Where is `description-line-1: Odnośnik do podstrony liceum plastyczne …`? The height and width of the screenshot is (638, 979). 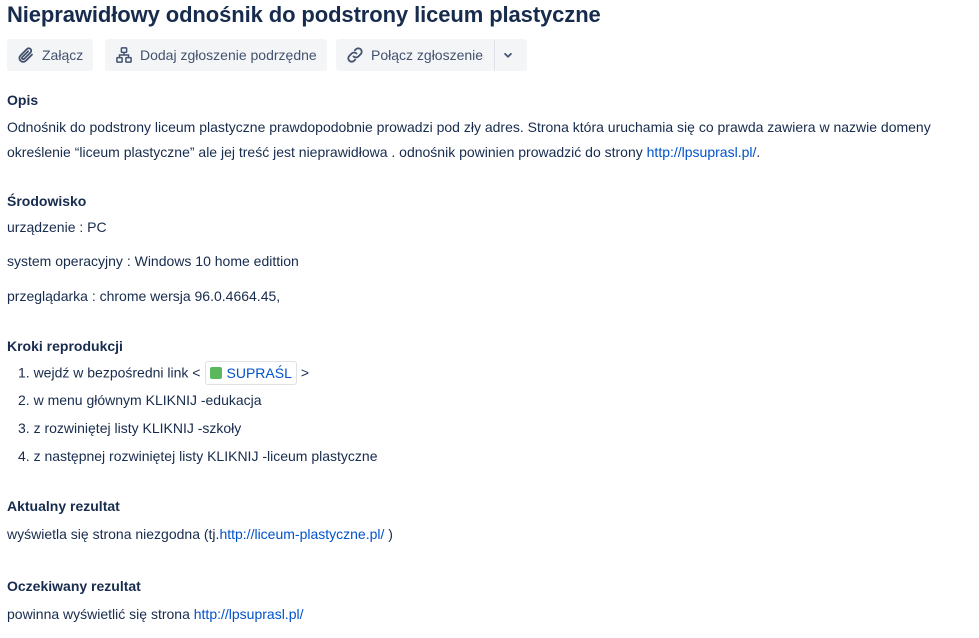
description-line-1: Odnośnik do podstrony liceum plastyczne … is located at coordinates (469, 127).